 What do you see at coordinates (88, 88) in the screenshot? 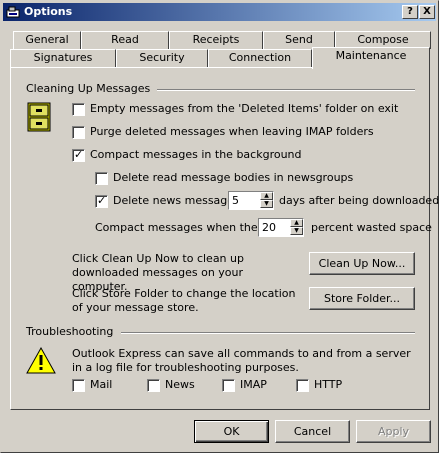
I see `cleanup-group-label: Cleaning Up Messages` at bounding box center [88, 88].